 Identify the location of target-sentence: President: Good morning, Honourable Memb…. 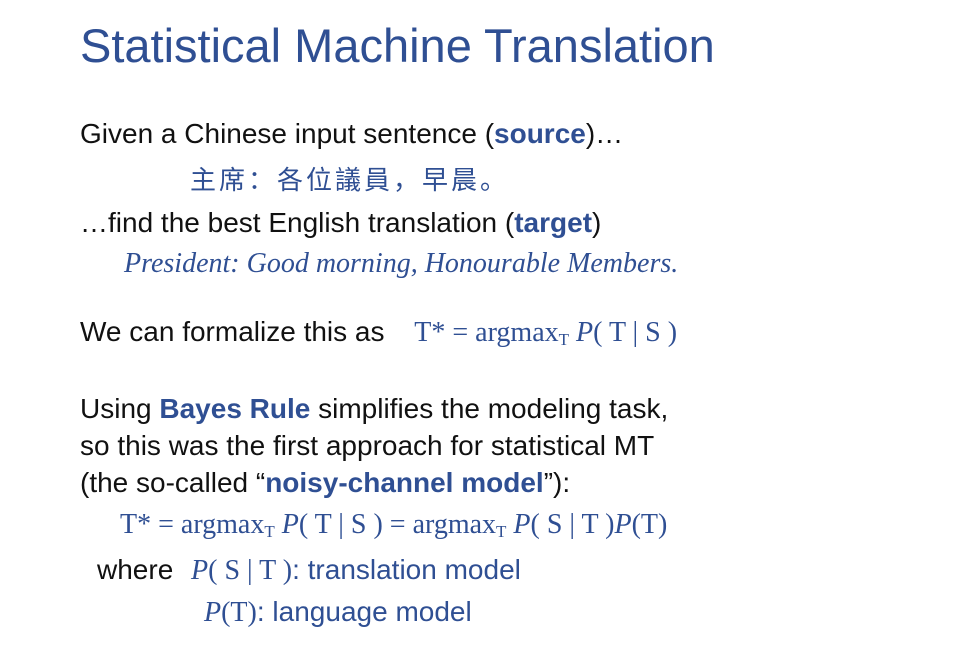
(401, 263).